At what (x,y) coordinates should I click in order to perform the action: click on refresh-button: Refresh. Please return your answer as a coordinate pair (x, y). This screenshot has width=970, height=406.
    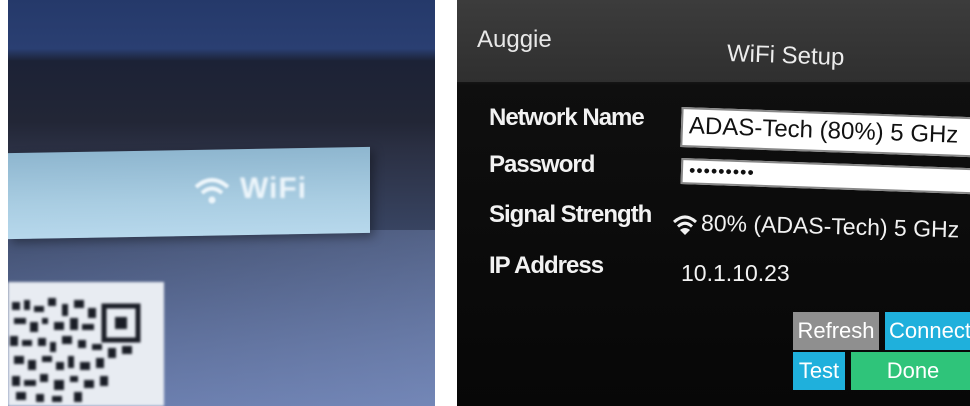
    Looking at the image, I should click on (836, 331).